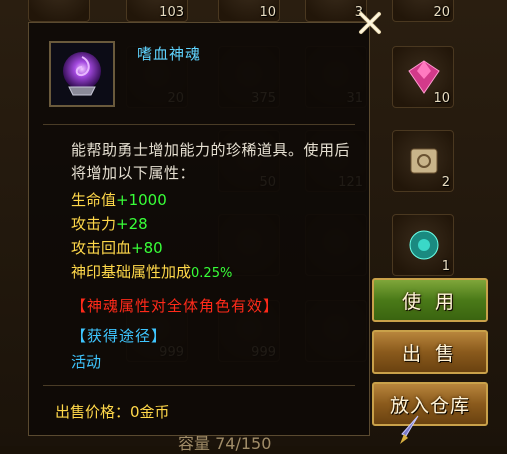  I want to click on source-title: 【获得途径】, so click(119, 336).